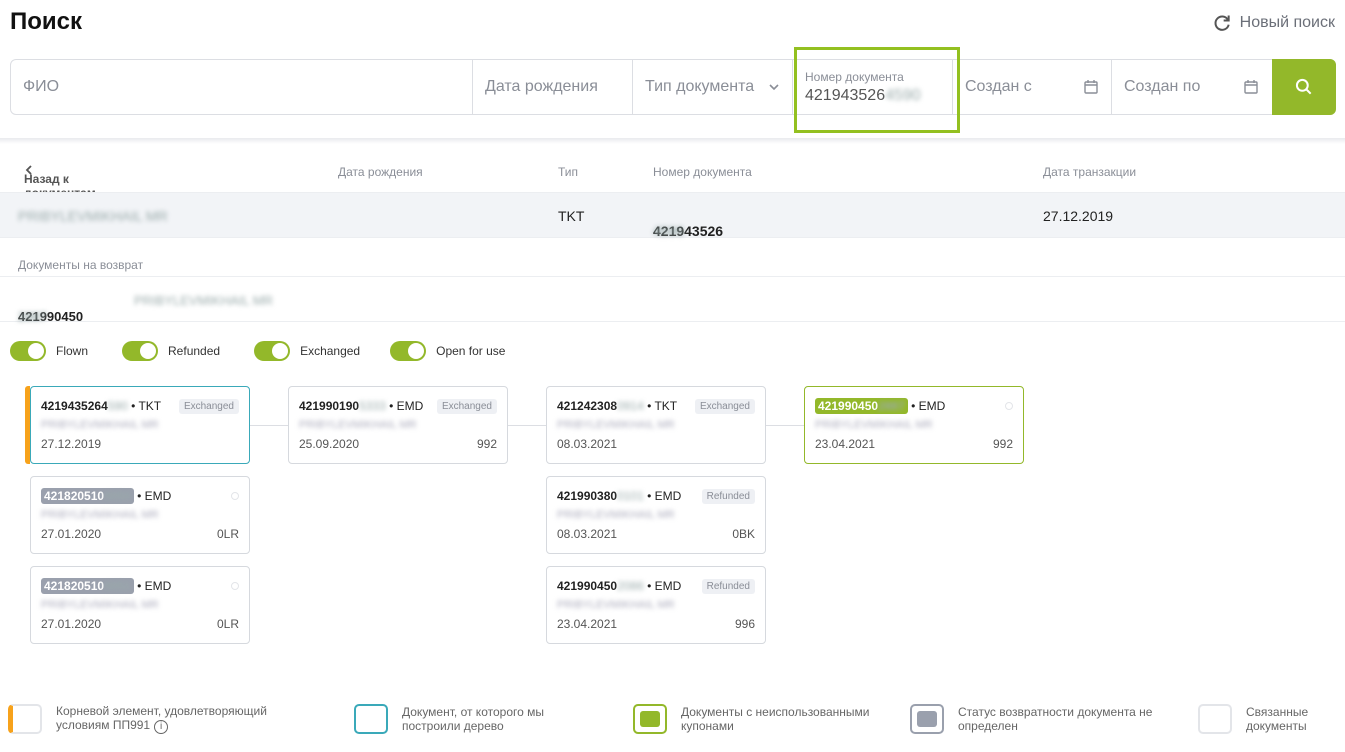 The width and height of the screenshot is (1345, 752). Describe the element at coordinates (553, 87) in the screenshot. I see `birth-date-input: Дата рождения` at that location.